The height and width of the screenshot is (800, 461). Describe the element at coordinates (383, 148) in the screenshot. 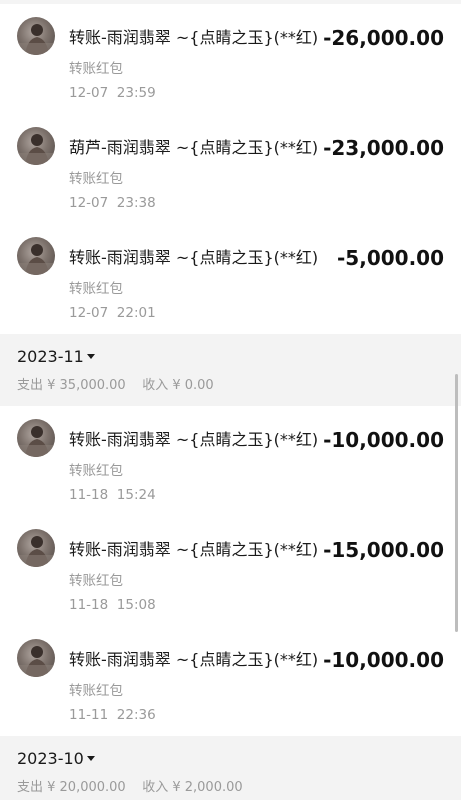

I see `transaction-amount: -23,000.00` at that location.